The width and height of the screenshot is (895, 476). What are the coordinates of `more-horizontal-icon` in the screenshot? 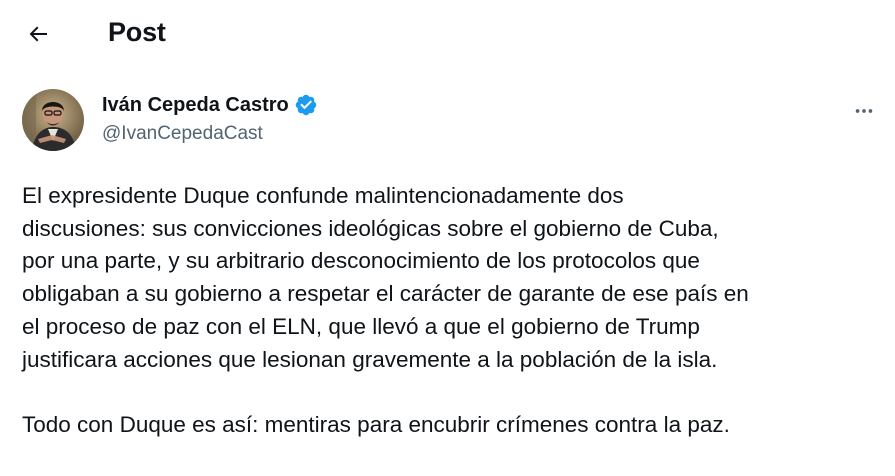 It's located at (864, 111).